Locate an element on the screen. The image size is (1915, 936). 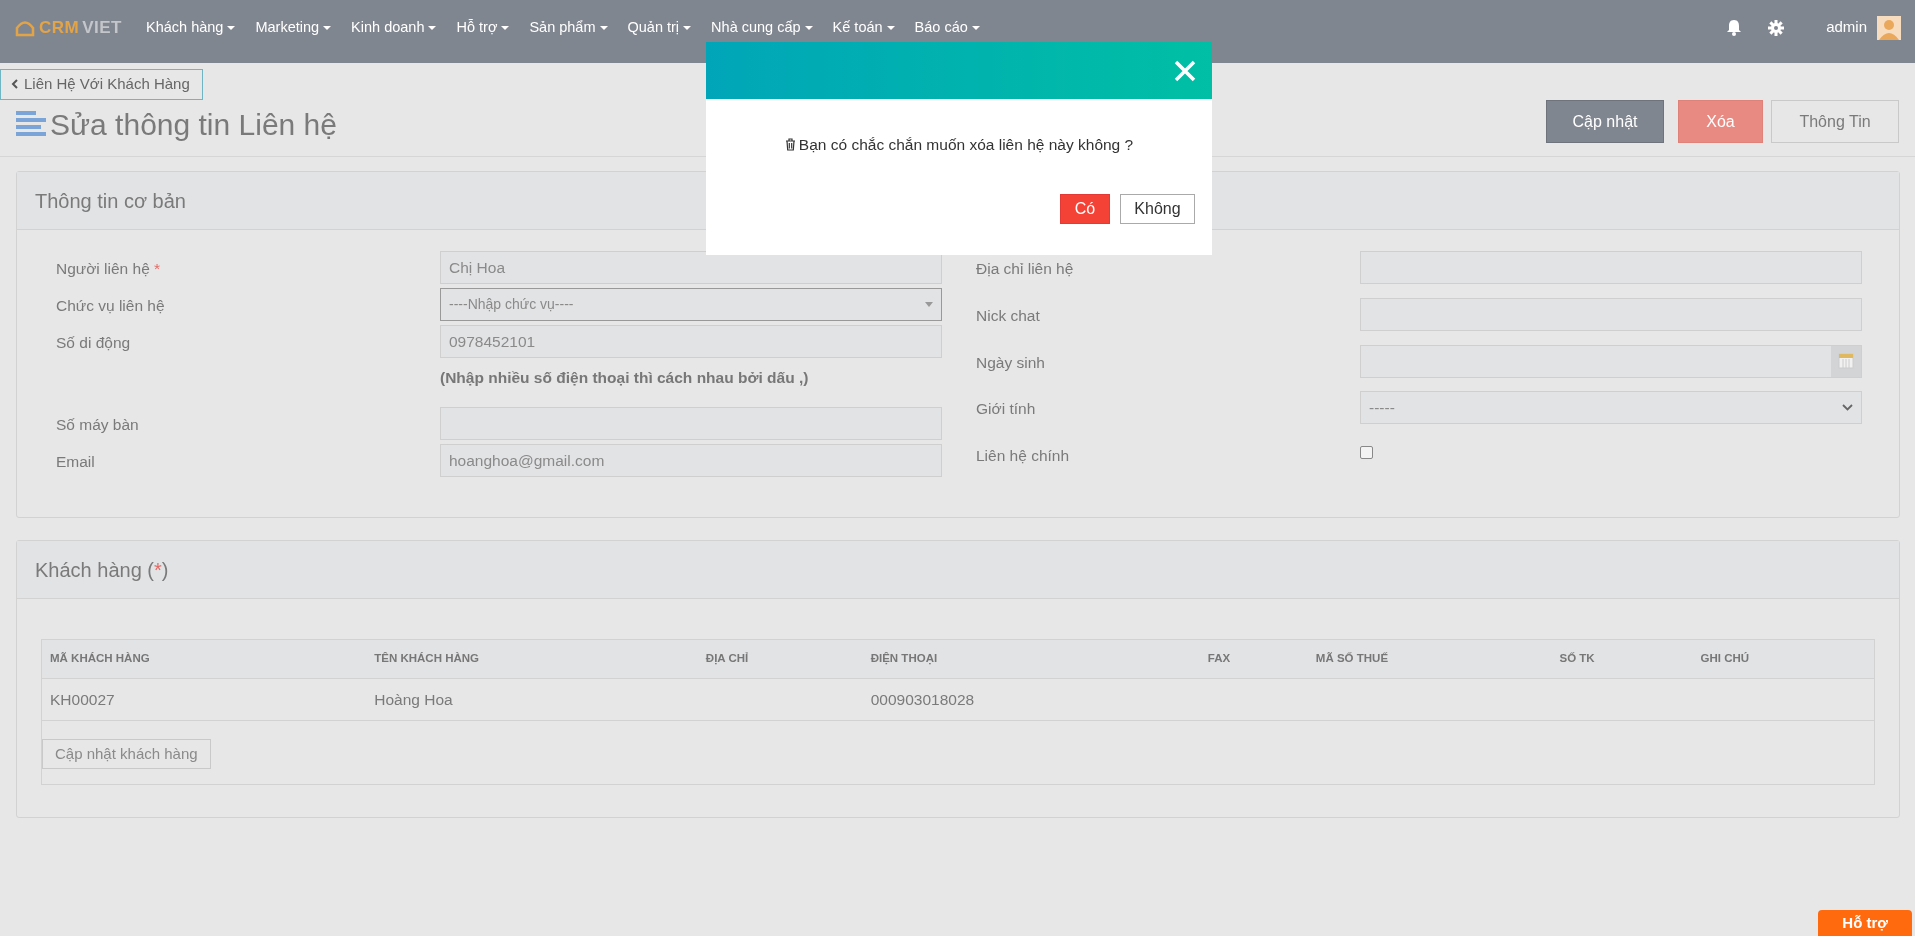
field-label: Liên hệ chính is located at coordinates (1023, 456).